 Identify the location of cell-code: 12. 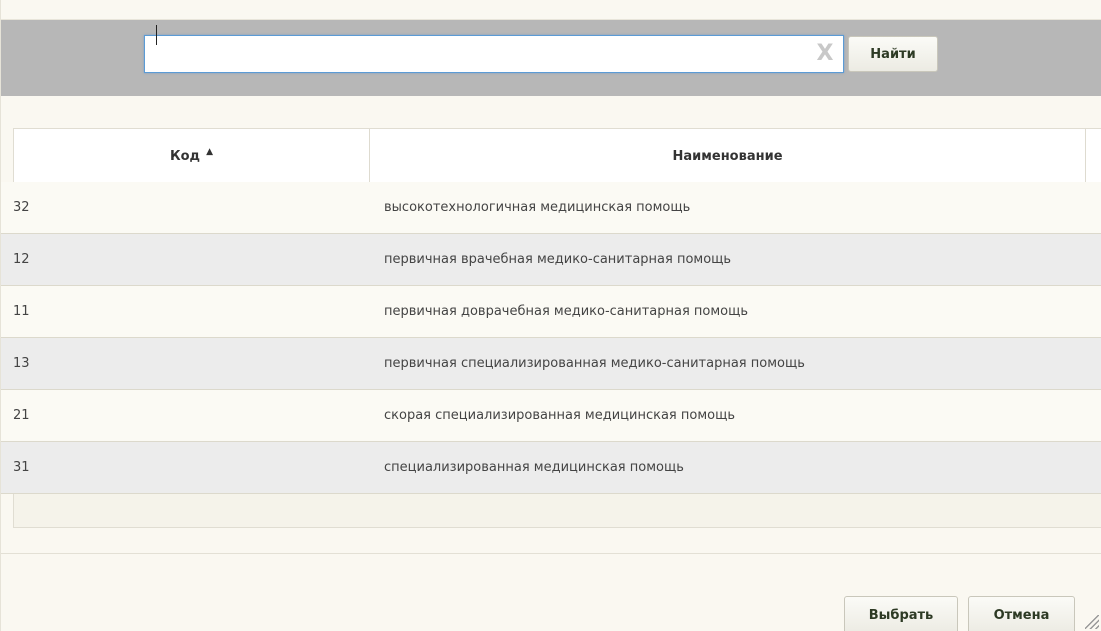
(21, 259).